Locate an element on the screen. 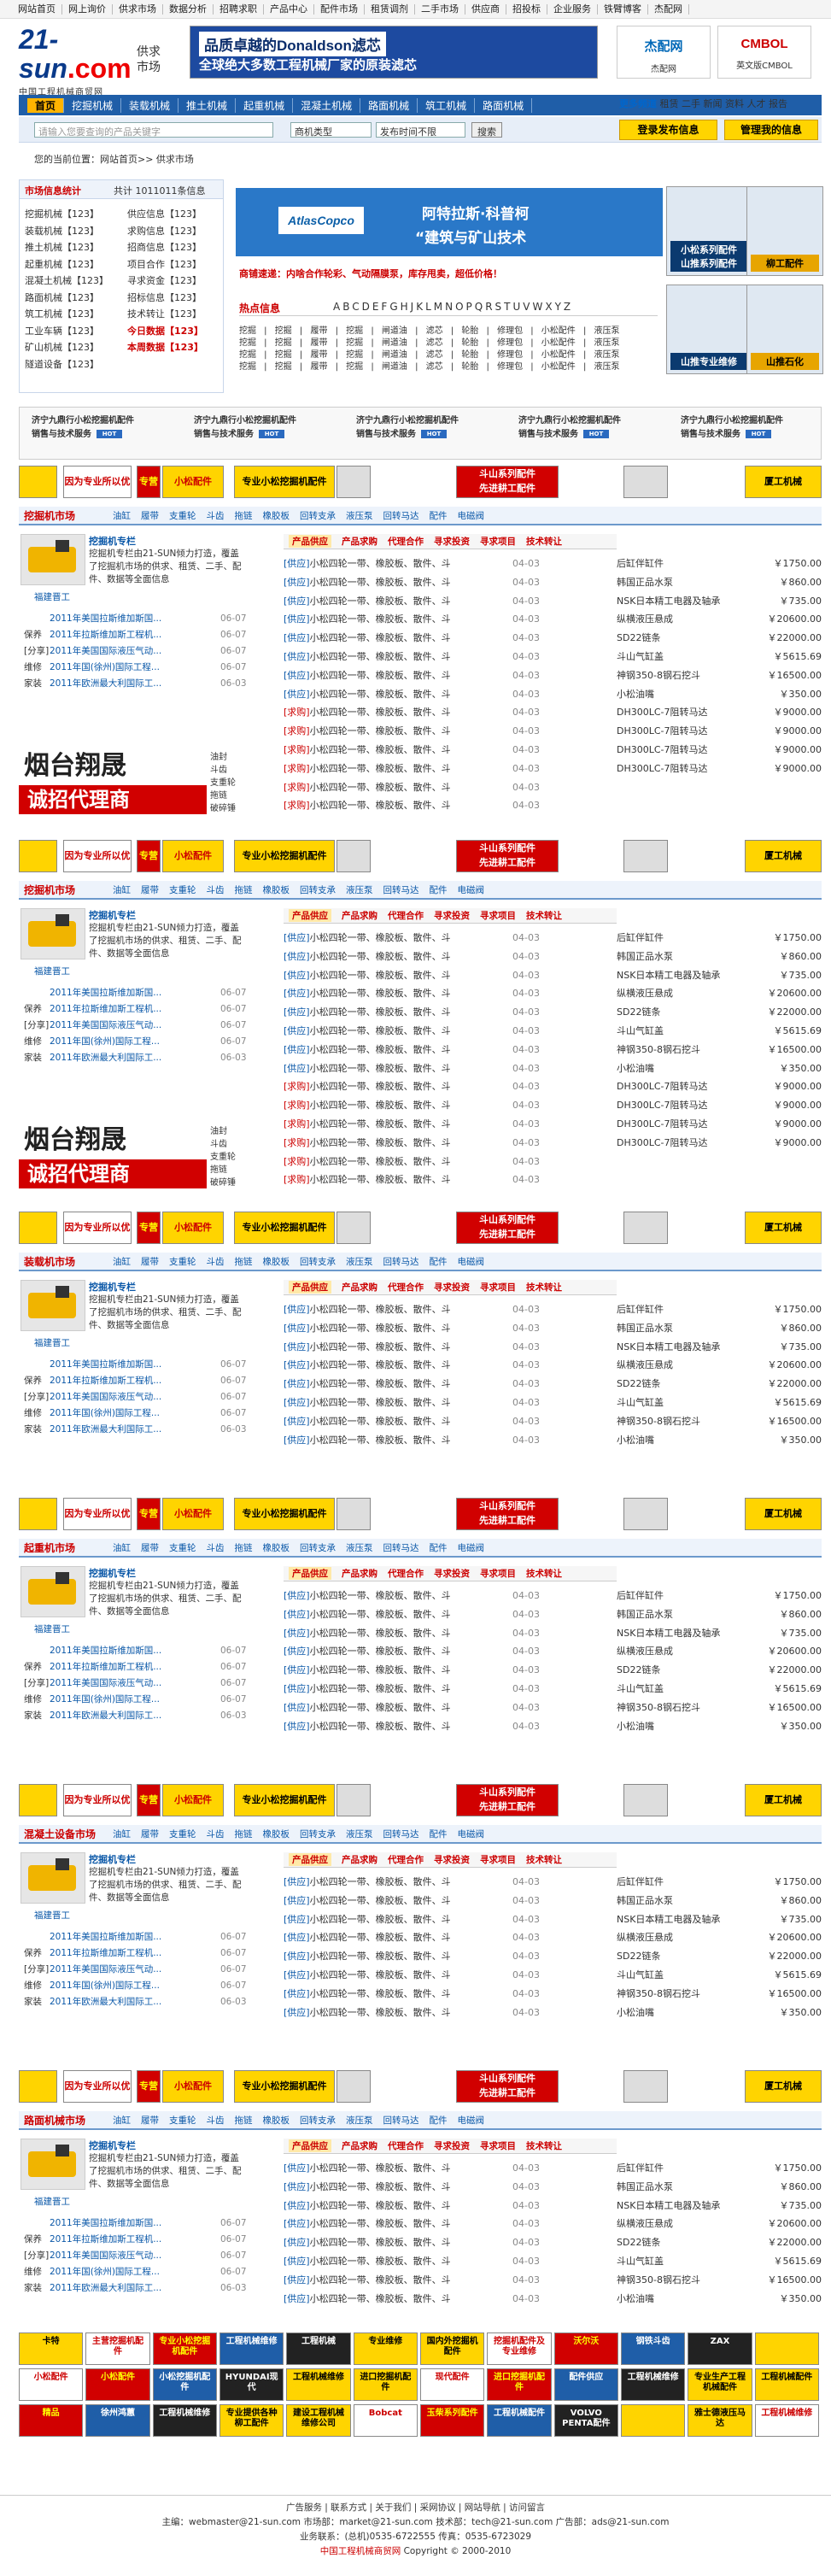 This screenshot has height=2576, width=831. ad-banner: 厦工机械 is located at coordinates (783, 856).